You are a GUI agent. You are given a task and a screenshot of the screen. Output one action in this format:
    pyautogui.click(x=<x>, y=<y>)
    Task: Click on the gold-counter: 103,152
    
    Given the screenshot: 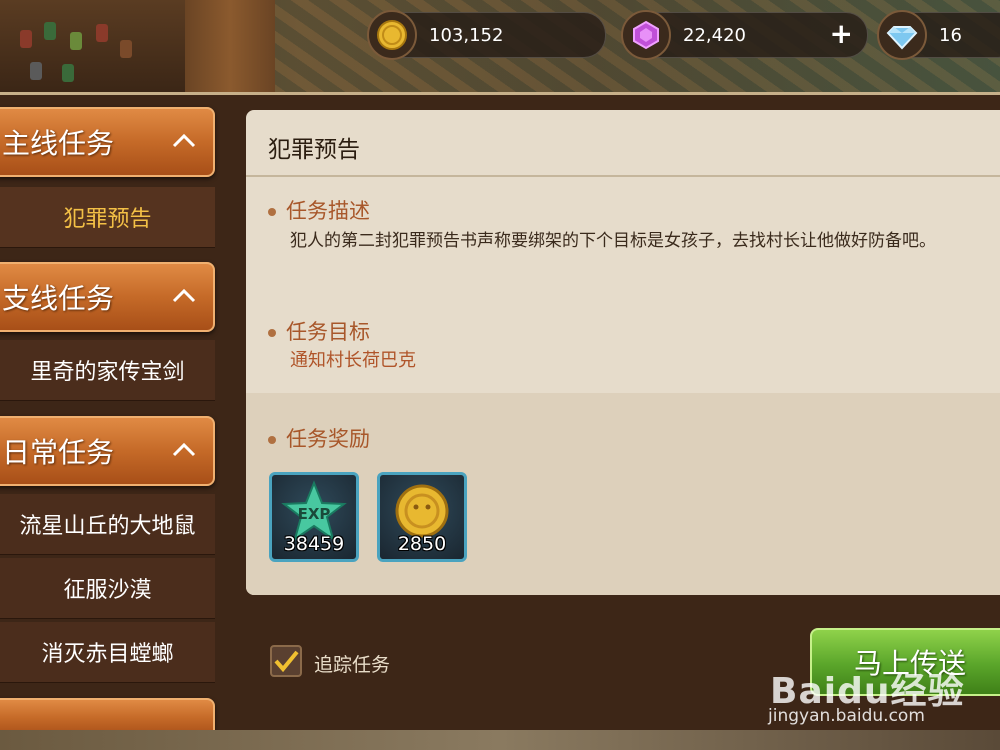 What is the action you would take?
    pyautogui.click(x=486, y=35)
    